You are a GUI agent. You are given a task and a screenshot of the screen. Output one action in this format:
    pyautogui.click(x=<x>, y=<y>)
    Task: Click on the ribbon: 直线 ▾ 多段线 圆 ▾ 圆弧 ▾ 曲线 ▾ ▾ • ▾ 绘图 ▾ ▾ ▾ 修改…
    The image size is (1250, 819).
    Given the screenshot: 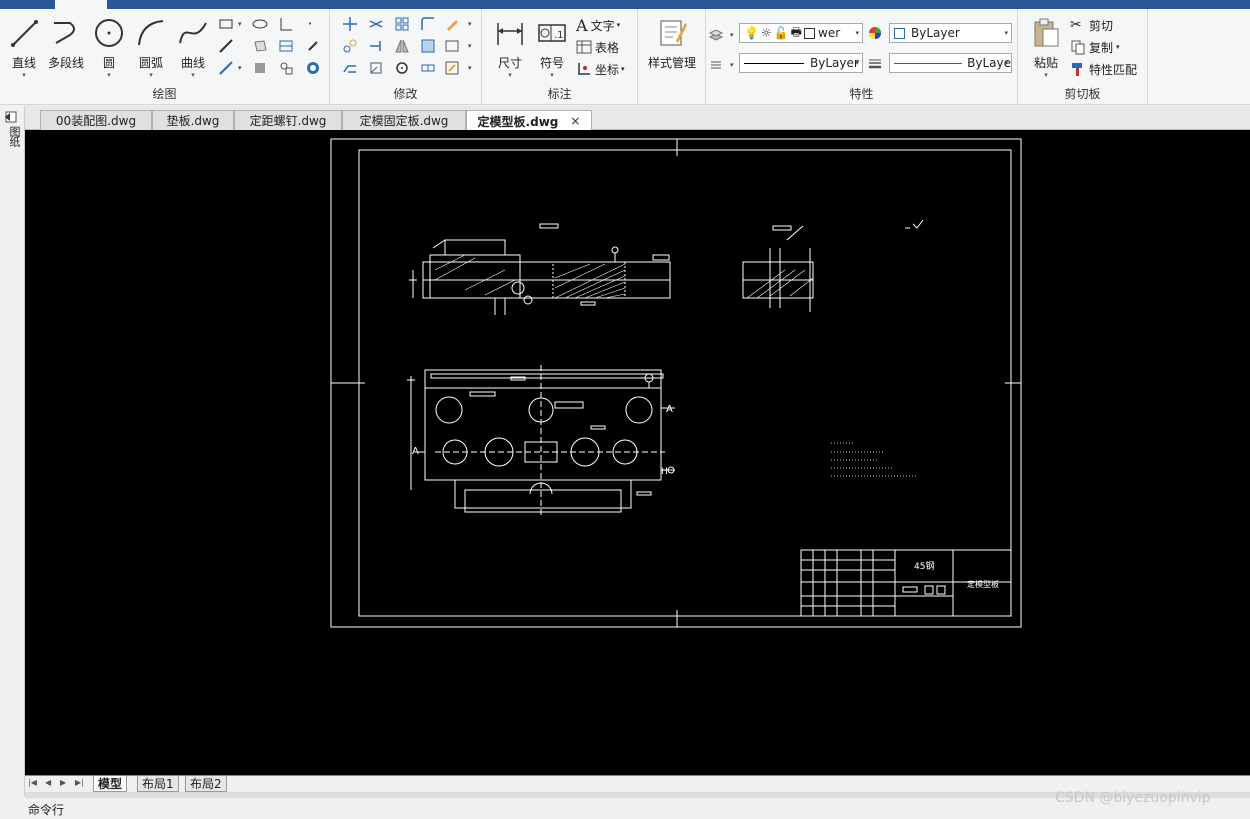 What is the action you would take?
    pyautogui.click(x=625, y=57)
    